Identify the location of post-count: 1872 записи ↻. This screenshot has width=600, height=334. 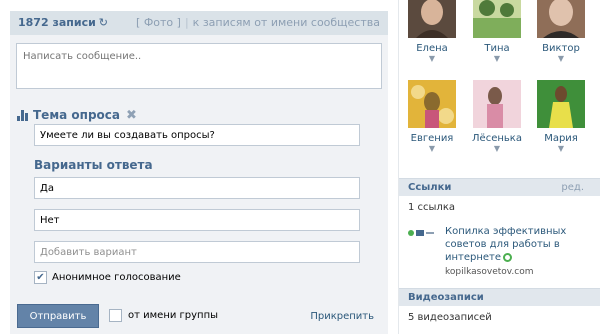
(63, 22).